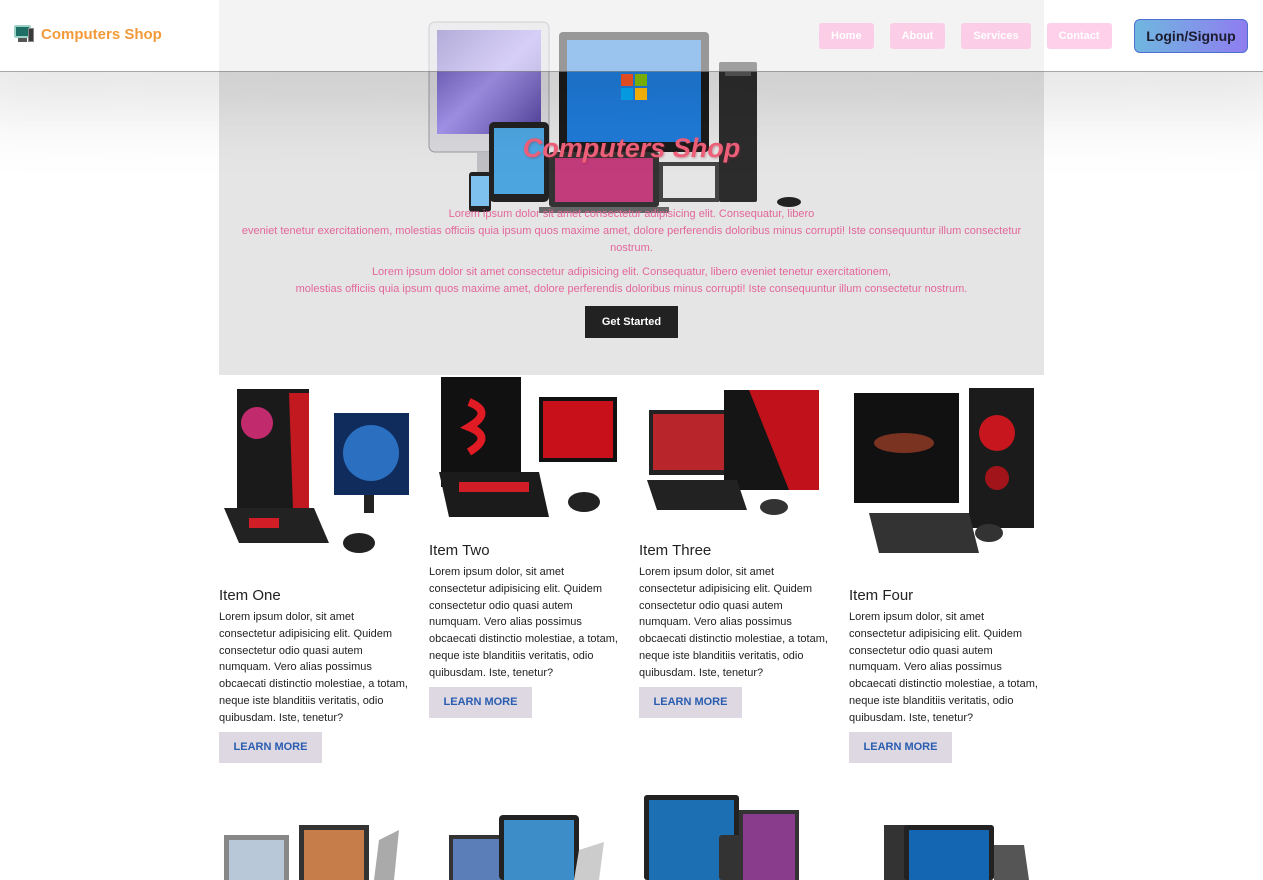 This screenshot has width=1263, height=880. Describe the element at coordinates (631, 148) in the screenshot. I see `hero-title: Computers Shop` at that location.